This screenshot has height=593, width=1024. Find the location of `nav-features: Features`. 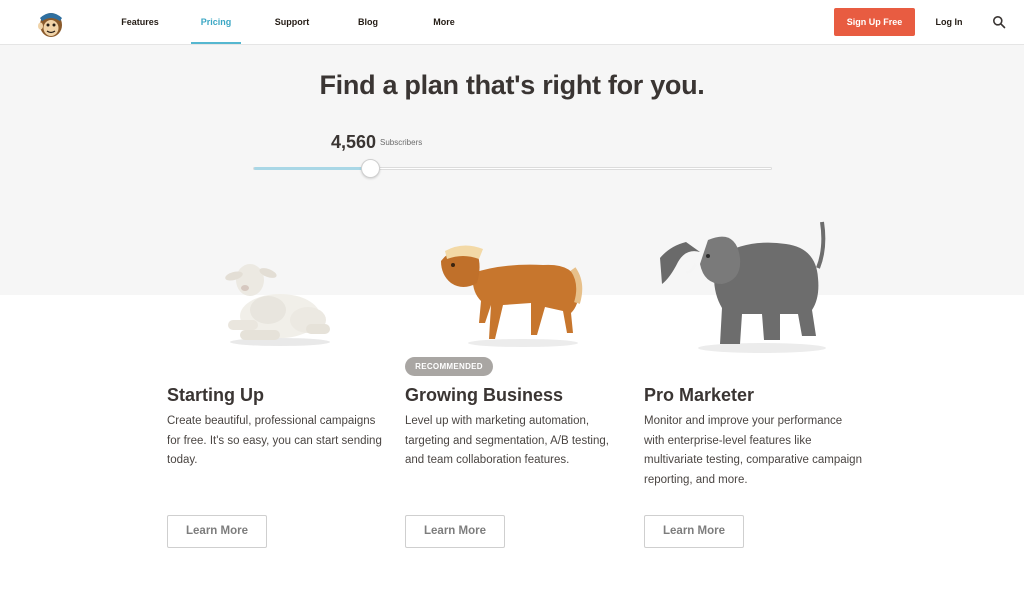

nav-features: Features is located at coordinates (140, 22).